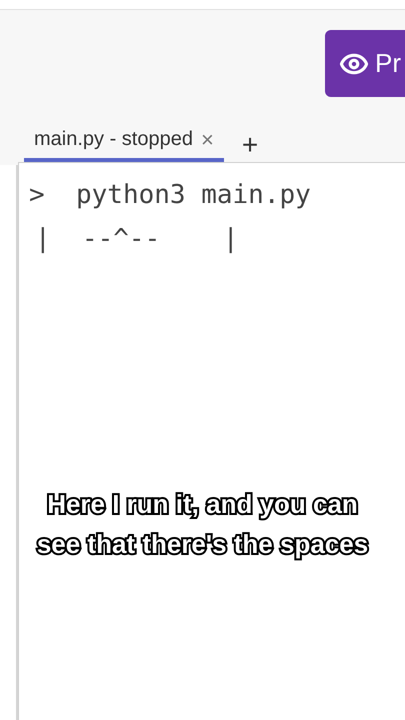  Describe the element at coordinates (365, 63) in the screenshot. I see `preview-button: Pr` at that location.